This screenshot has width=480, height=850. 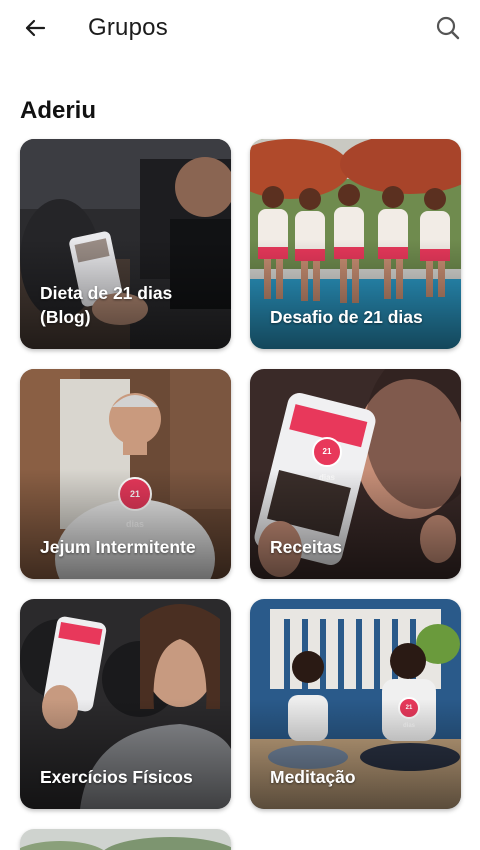 I want to click on page-title: Grupos, so click(x=128, y=27).